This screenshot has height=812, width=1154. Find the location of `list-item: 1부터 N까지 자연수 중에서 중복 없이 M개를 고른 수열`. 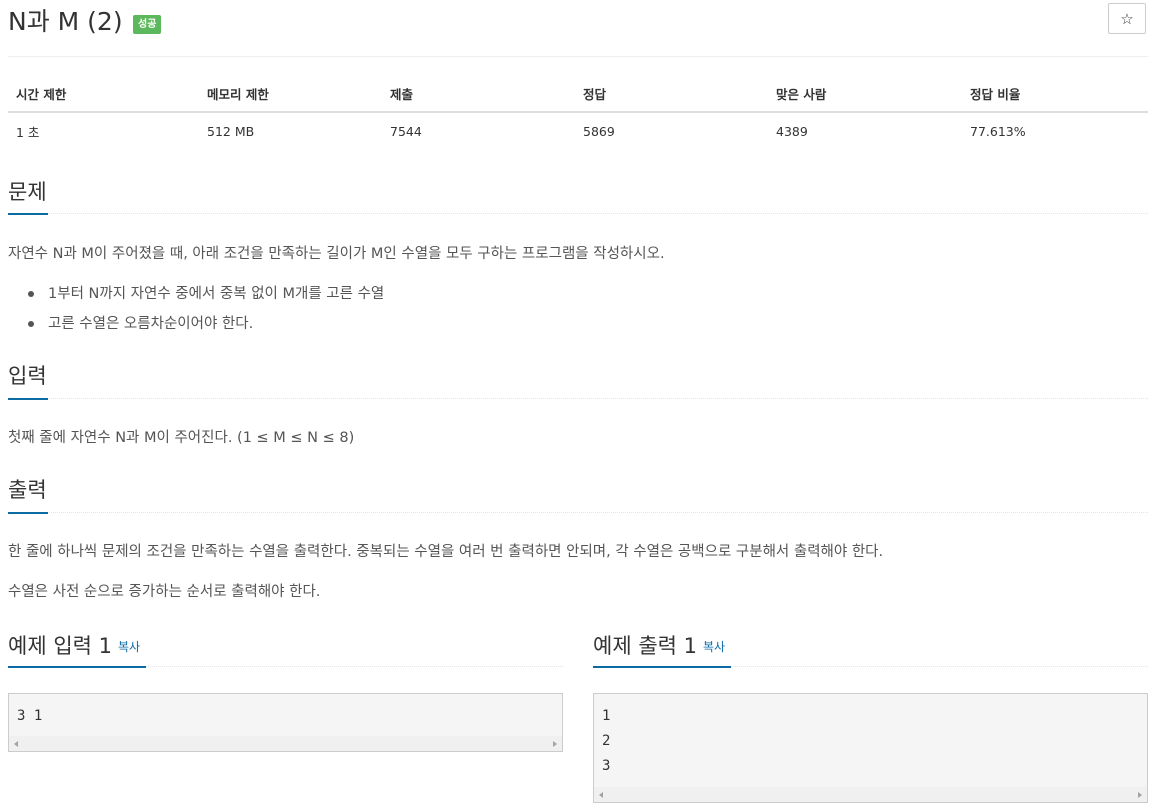

list-item: 1부터 N까지 자연수 중에서 중복 없이 M개를 고른 수열 is located at coordinates (206, 299).